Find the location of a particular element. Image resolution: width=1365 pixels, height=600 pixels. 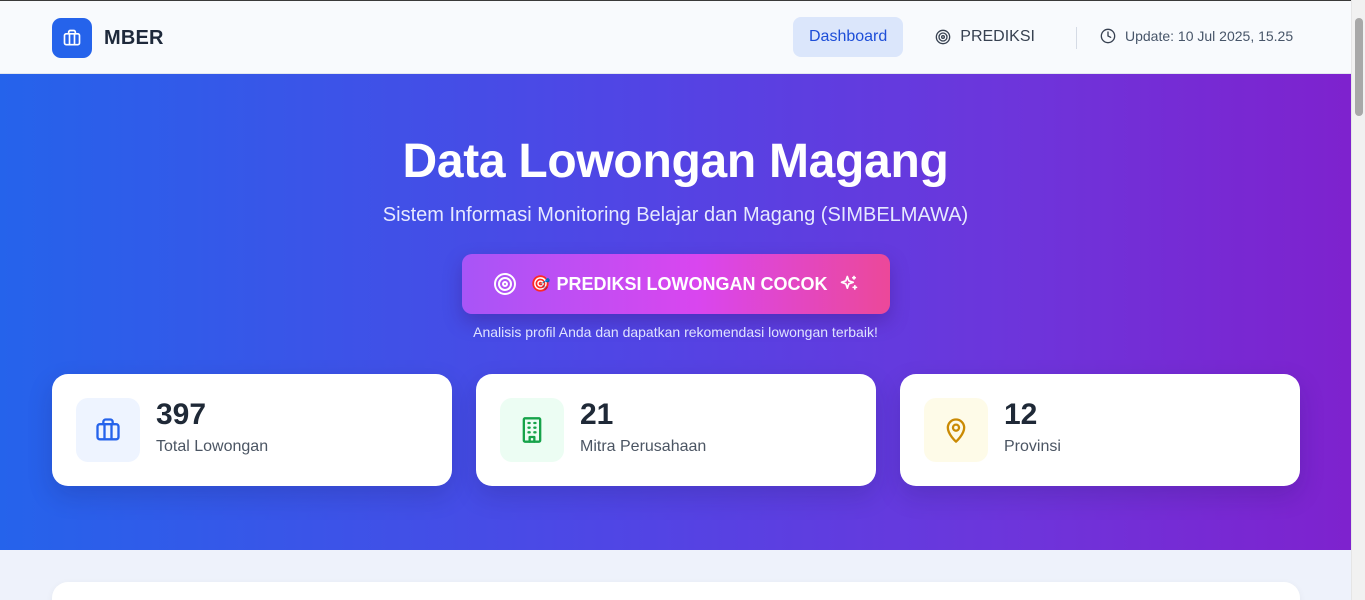

stat-label: Provinsi is located at coordinates (1032, 446).